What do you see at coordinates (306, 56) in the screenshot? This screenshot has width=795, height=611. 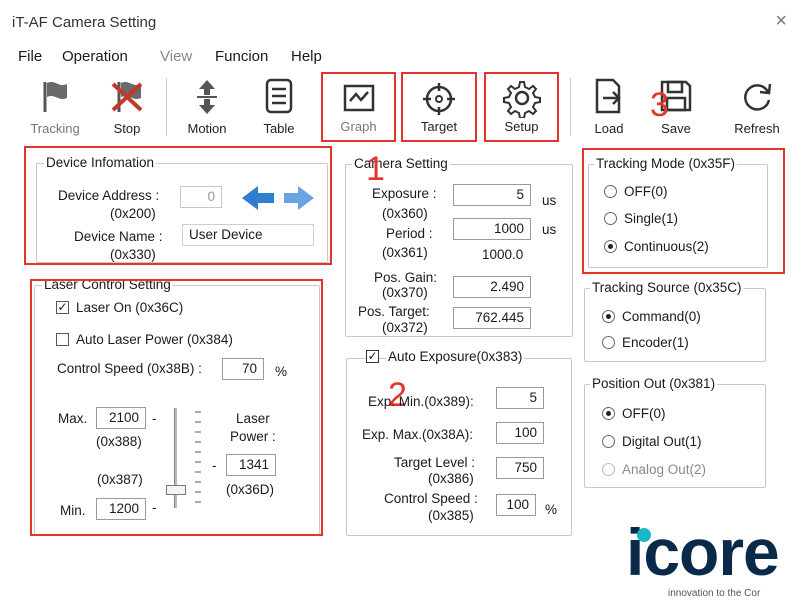 I see `menu-help: Help` at bounding box center [306, 56].